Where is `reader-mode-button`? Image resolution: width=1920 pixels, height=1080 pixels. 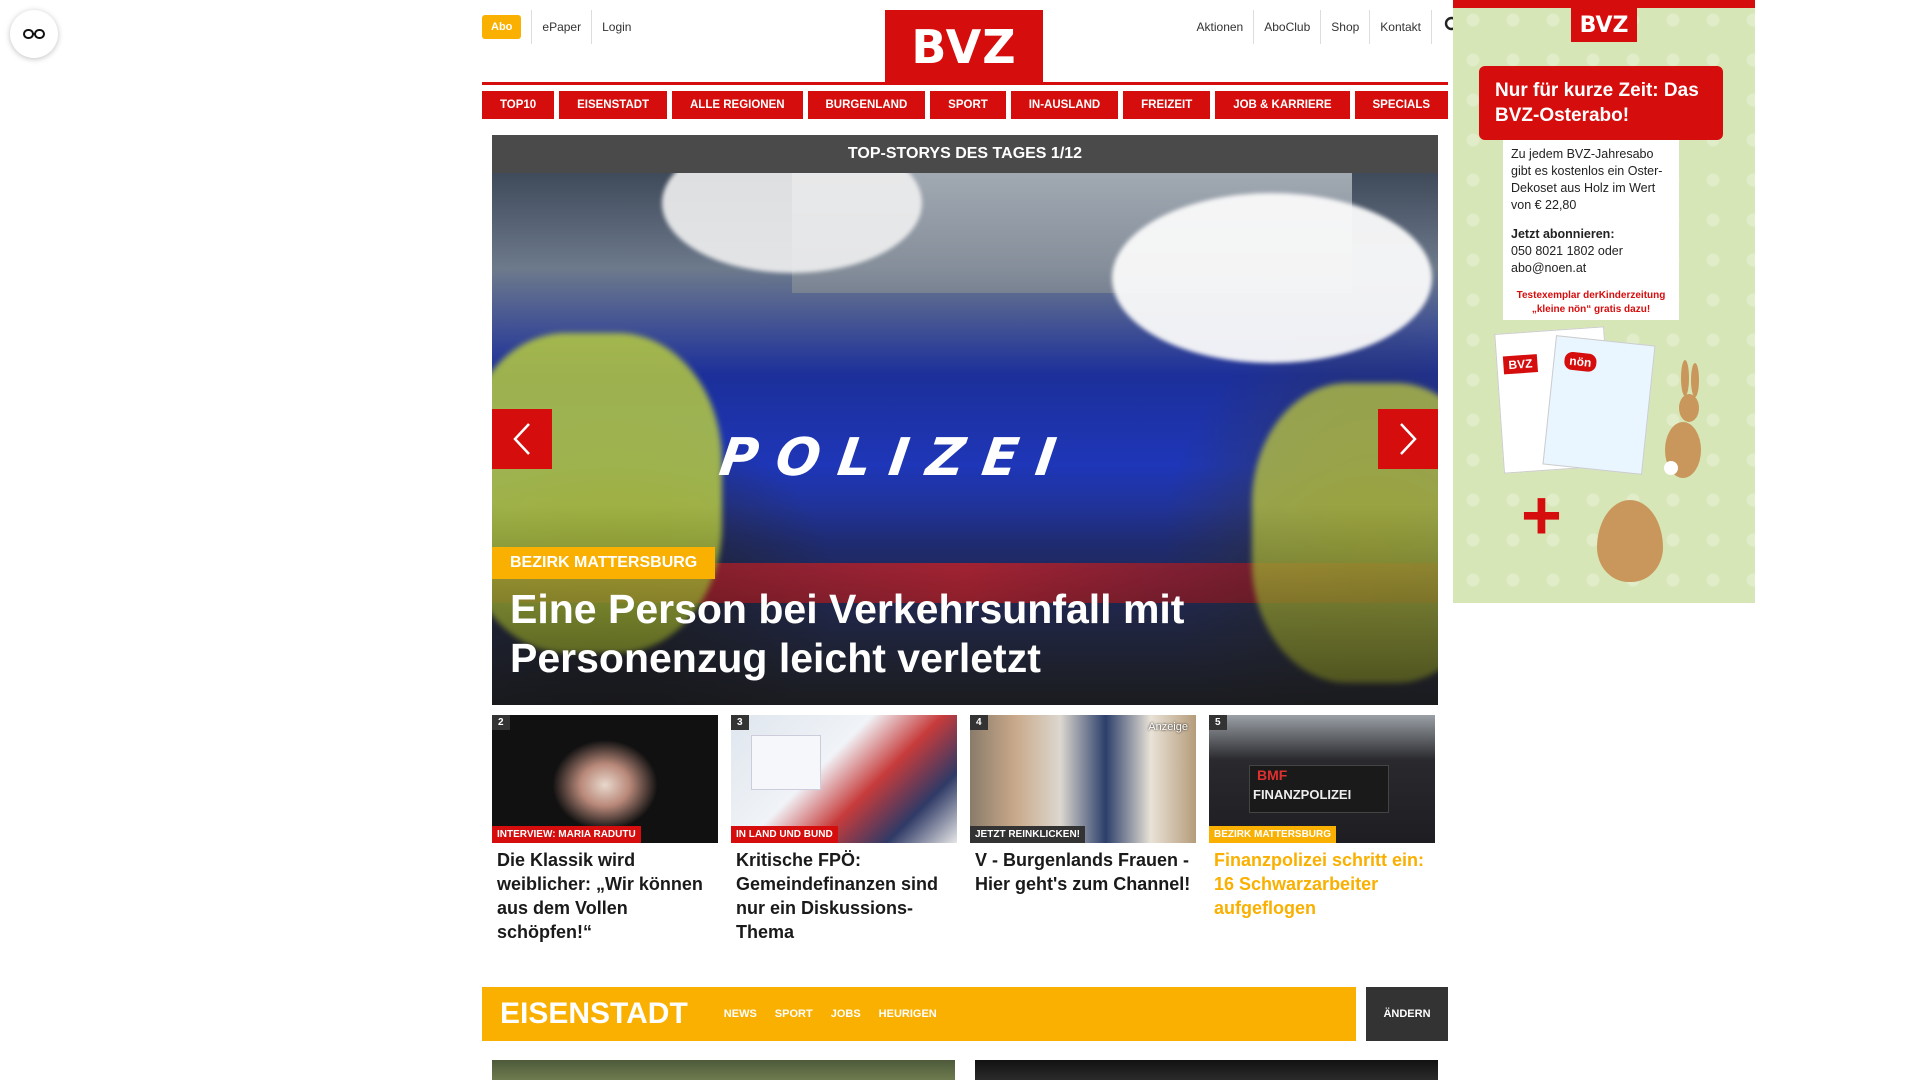
reader-mode-button is located at coordinates (34, 34).